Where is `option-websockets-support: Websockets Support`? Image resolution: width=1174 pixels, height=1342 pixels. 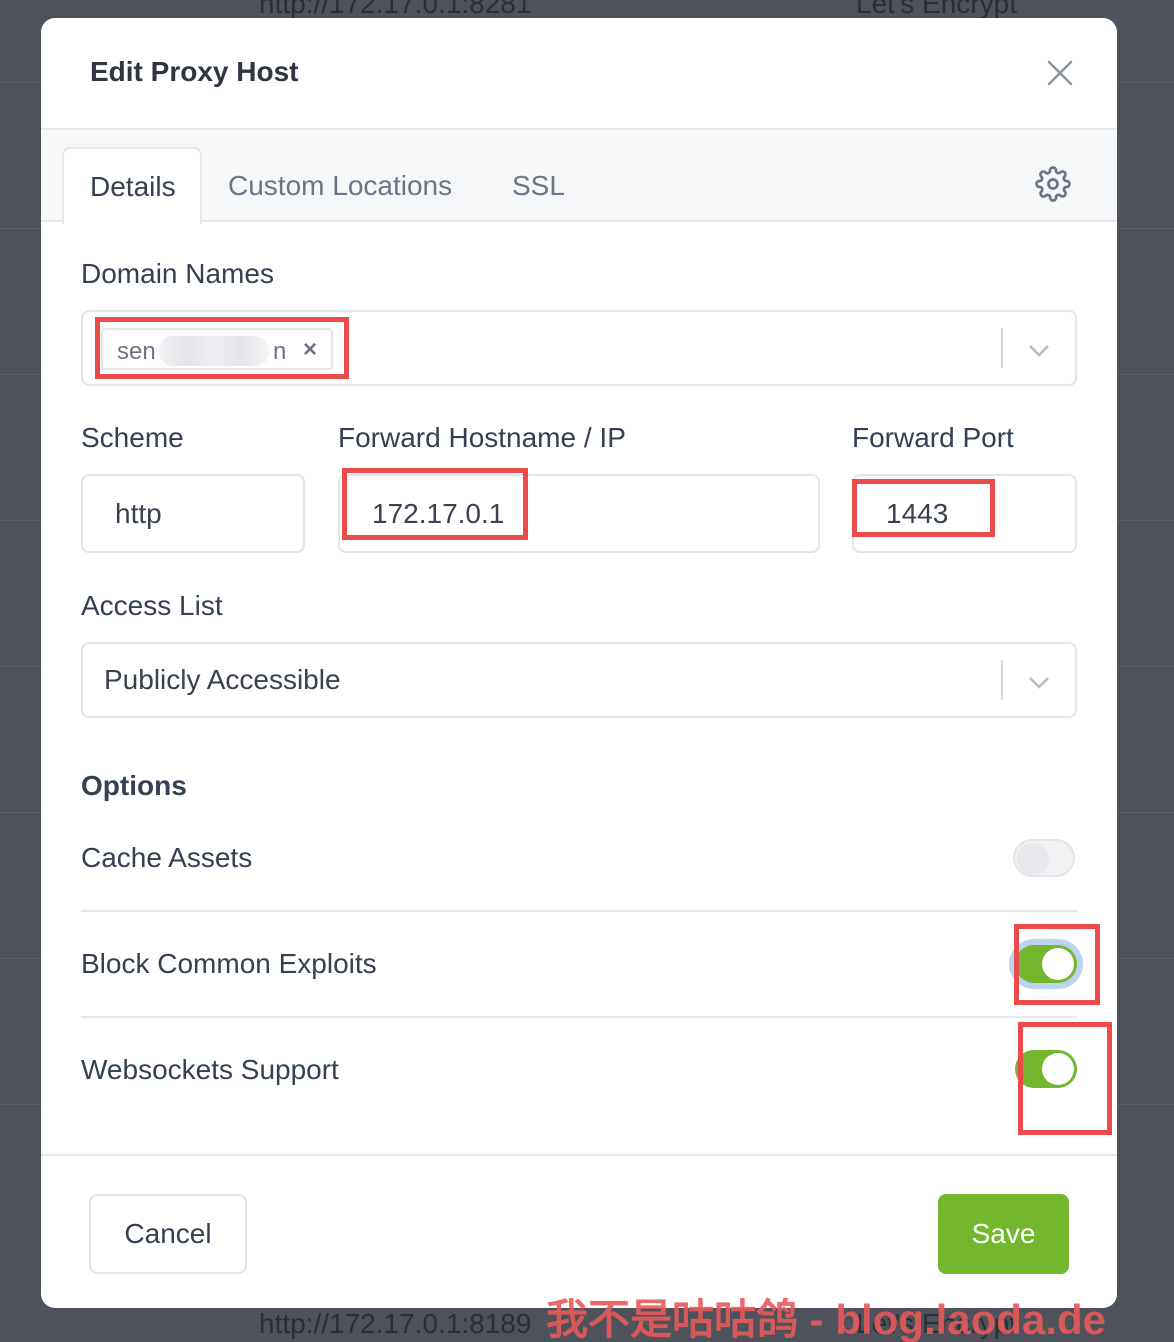
option-websockets-support: Websockets Support is located at coordinates (579, 1071).